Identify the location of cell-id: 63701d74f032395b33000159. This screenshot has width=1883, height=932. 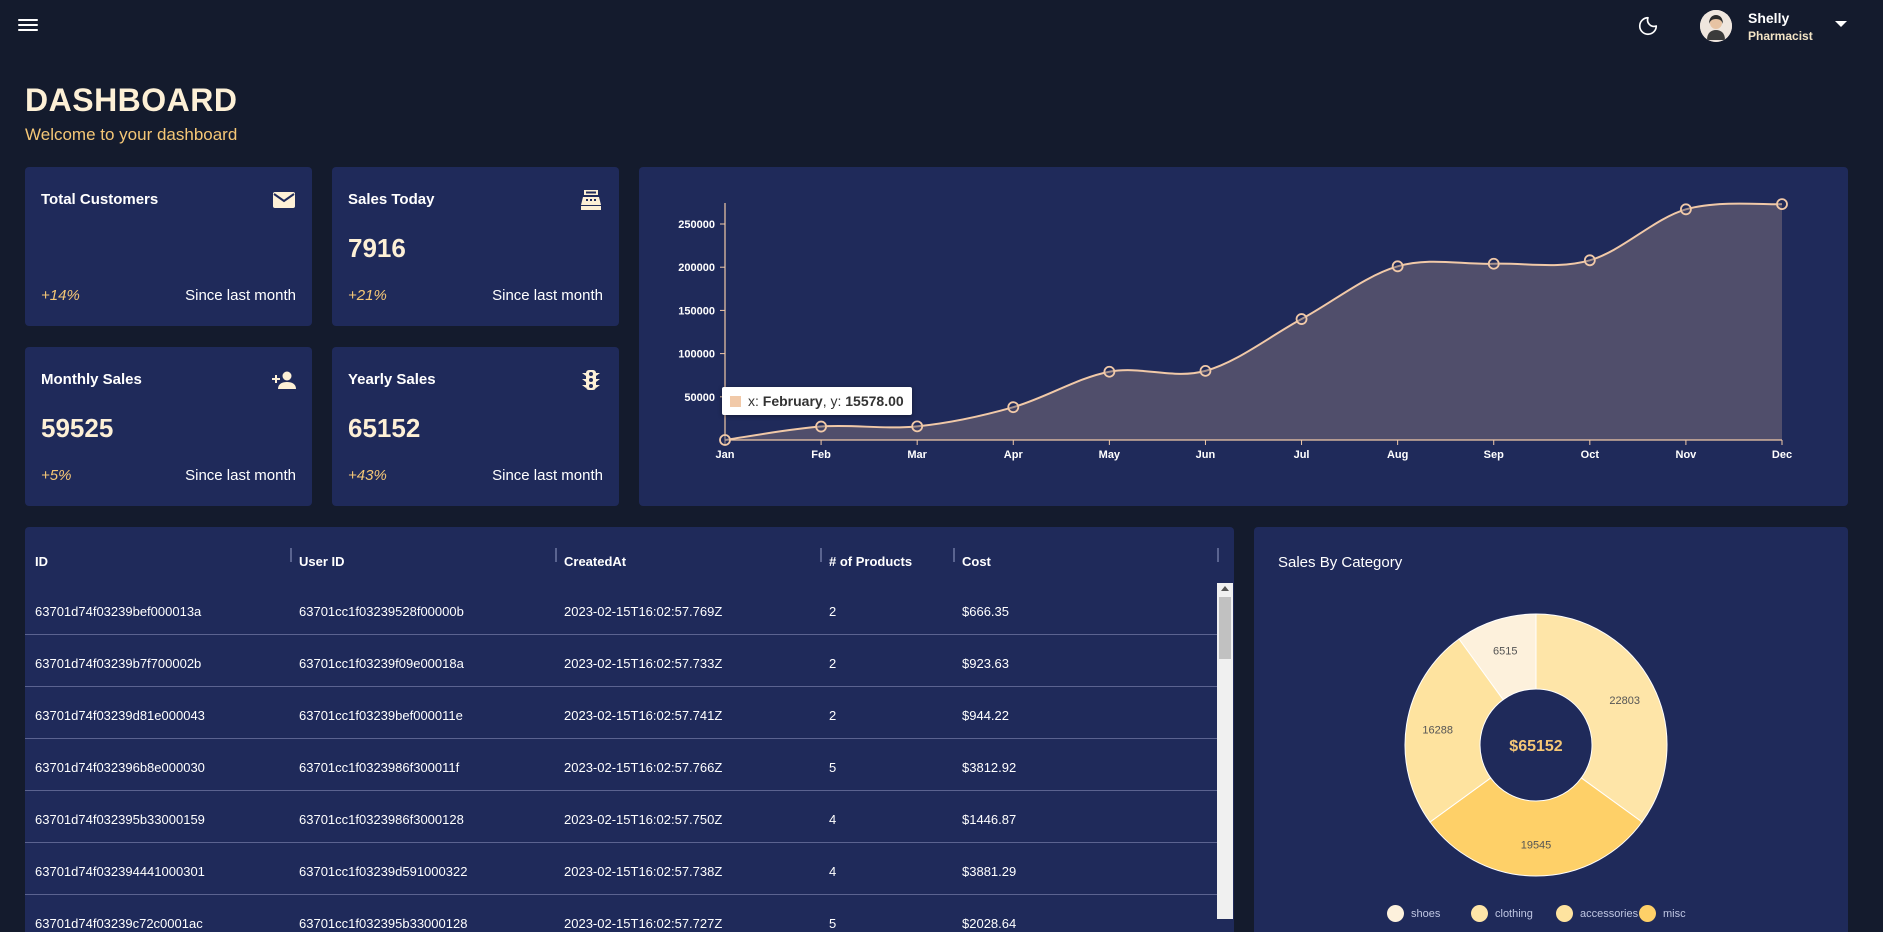
(120, 819).